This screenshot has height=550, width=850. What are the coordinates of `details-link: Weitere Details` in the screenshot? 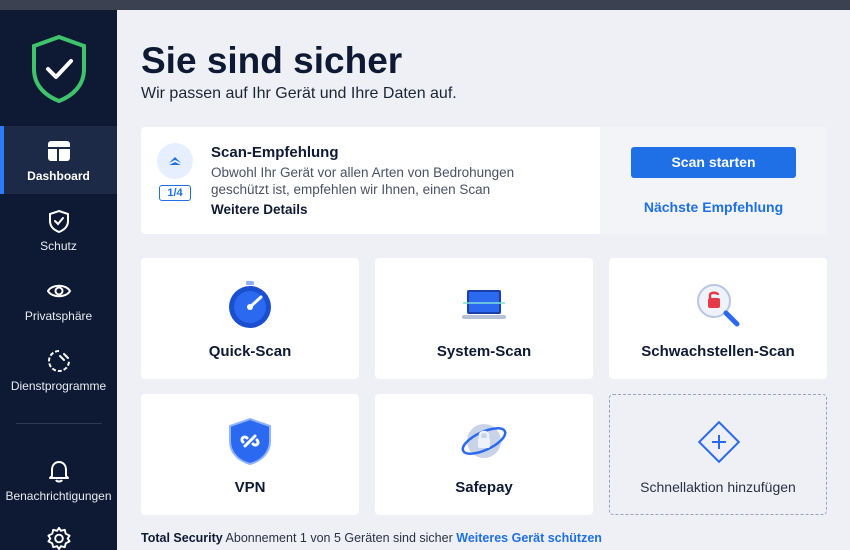 It's located at (259, 209).